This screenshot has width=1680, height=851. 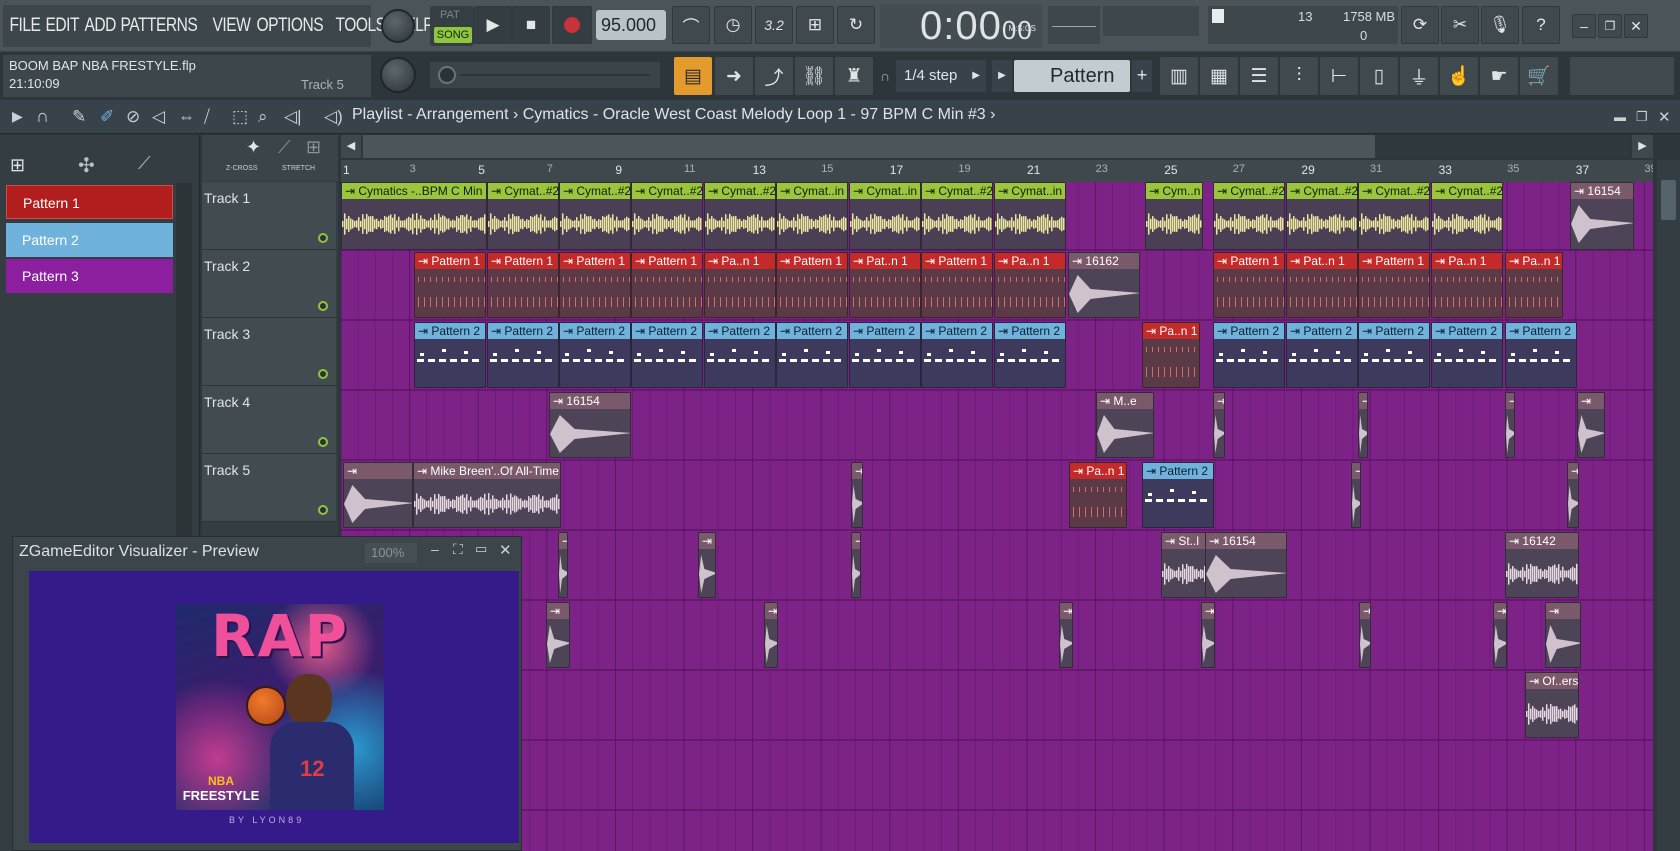 What do you see at coordinates (269, 488) in the screenshot?
I see `track-header-5: Track 5` at bounding box center [269, 488].